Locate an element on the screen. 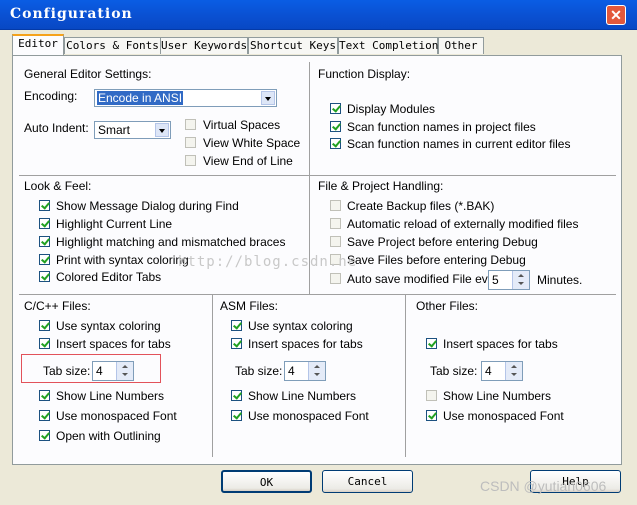 This screenshot has height=505, width=637. asm-use-syntax-label: Use syntax coloring is located at coordinates (300, 326).